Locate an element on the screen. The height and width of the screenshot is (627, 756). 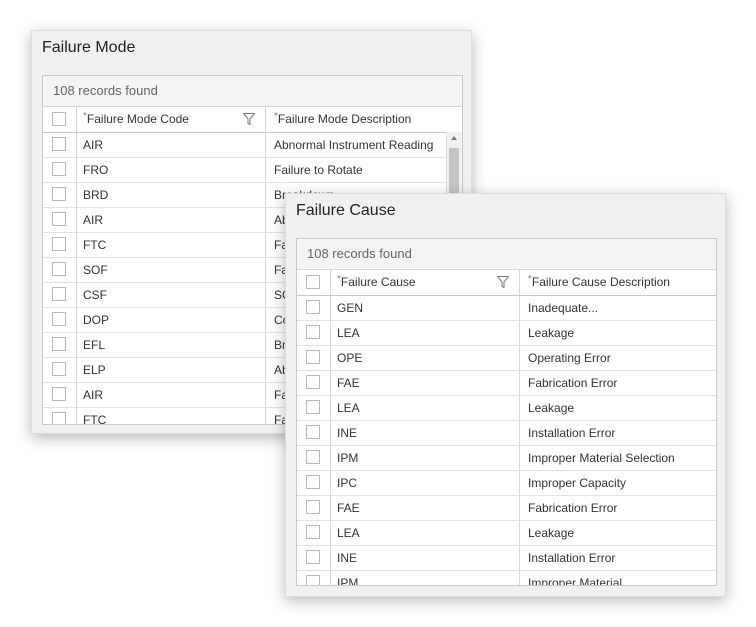
scroll-up-icon is located at coordinates (454, 138).